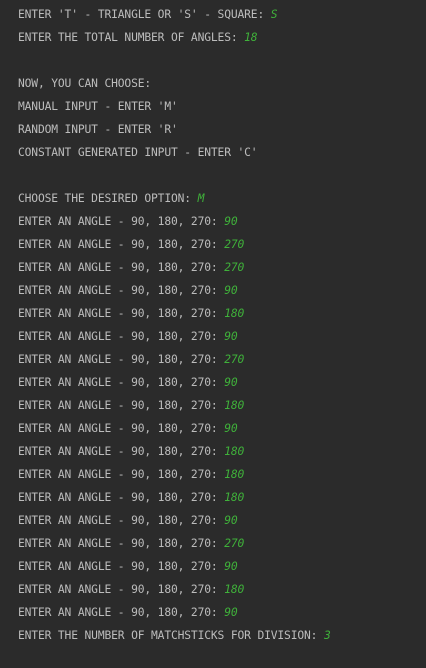 Image resolution: width=426 pixels, height=668 pixels. What do you see at coordinates (222, 198) in the screenshot?
I see `console-line: CHOOSE THE DESIRED OPTION: M` at bounding box center [222, 198].